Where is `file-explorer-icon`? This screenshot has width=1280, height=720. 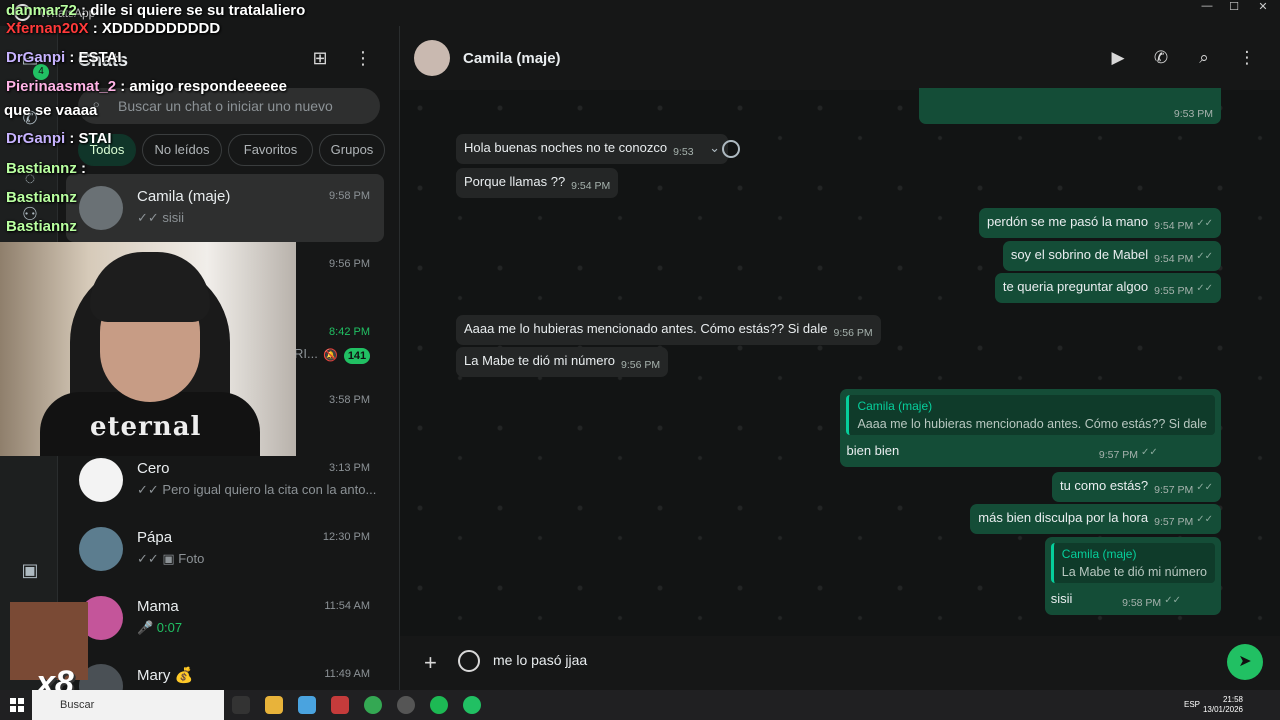 file-explorer-icon is located at coordinates (274, 705).